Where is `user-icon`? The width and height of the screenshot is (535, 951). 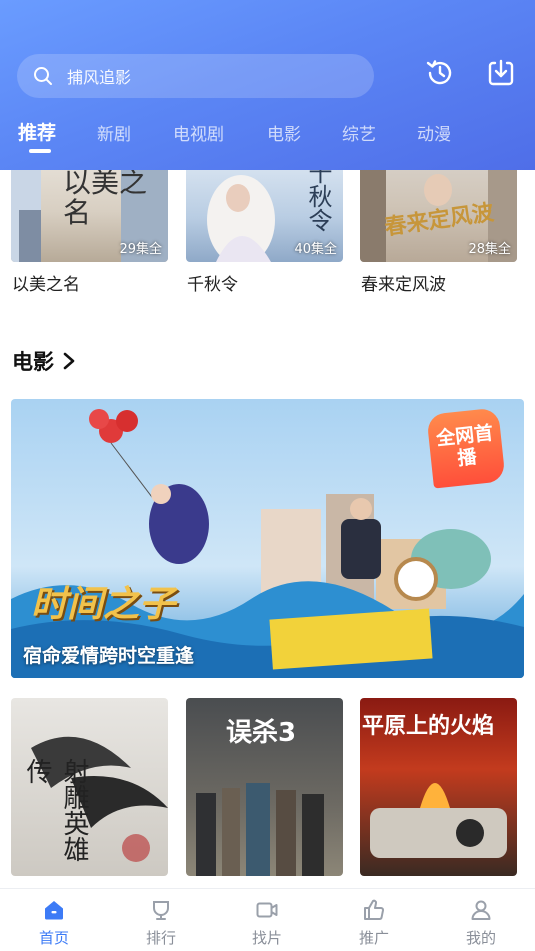 user-icon is located at coordinates (481, 910).